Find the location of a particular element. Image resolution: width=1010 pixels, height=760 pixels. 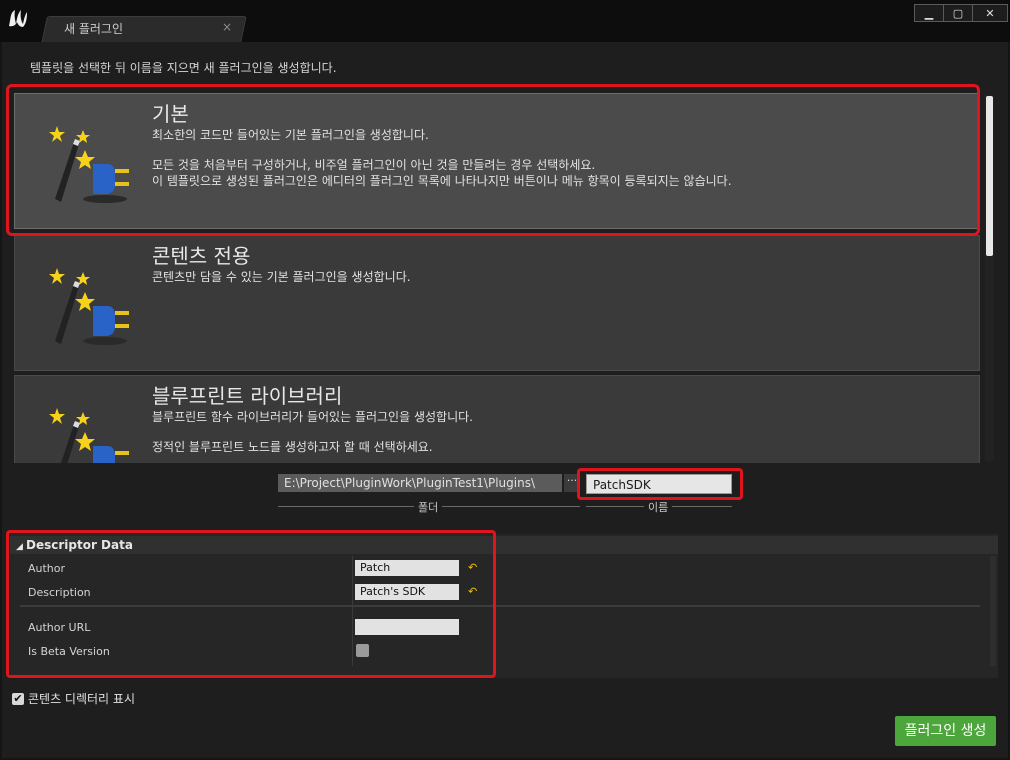

descriptor-separator is located at coordinates (500, 606).